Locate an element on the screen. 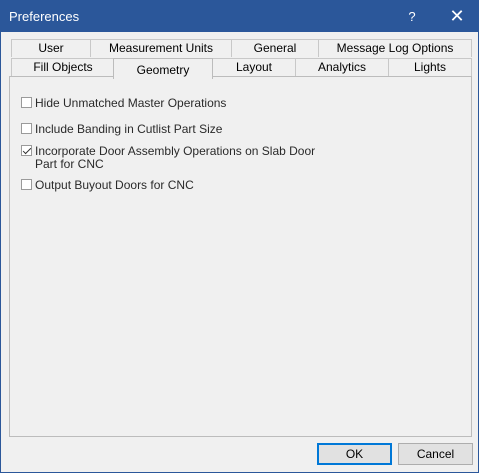 The height and width of the screenshot is (473, 479). ok-button: OK is located at coordinates (354, 454).